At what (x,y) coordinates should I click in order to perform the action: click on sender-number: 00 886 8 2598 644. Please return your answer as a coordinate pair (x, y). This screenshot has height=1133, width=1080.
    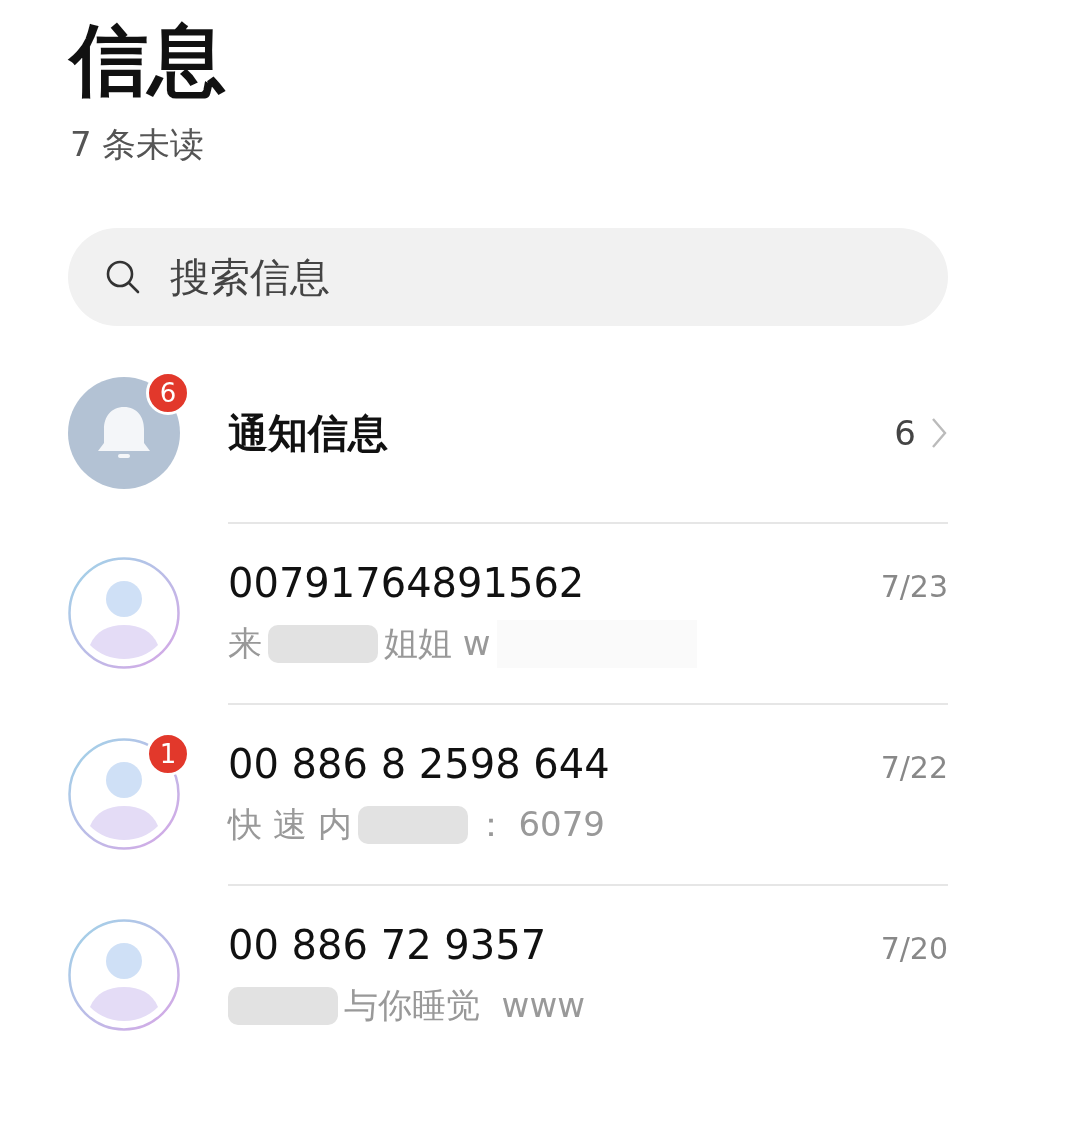
    Looking at the image, I should click on (419, 763).